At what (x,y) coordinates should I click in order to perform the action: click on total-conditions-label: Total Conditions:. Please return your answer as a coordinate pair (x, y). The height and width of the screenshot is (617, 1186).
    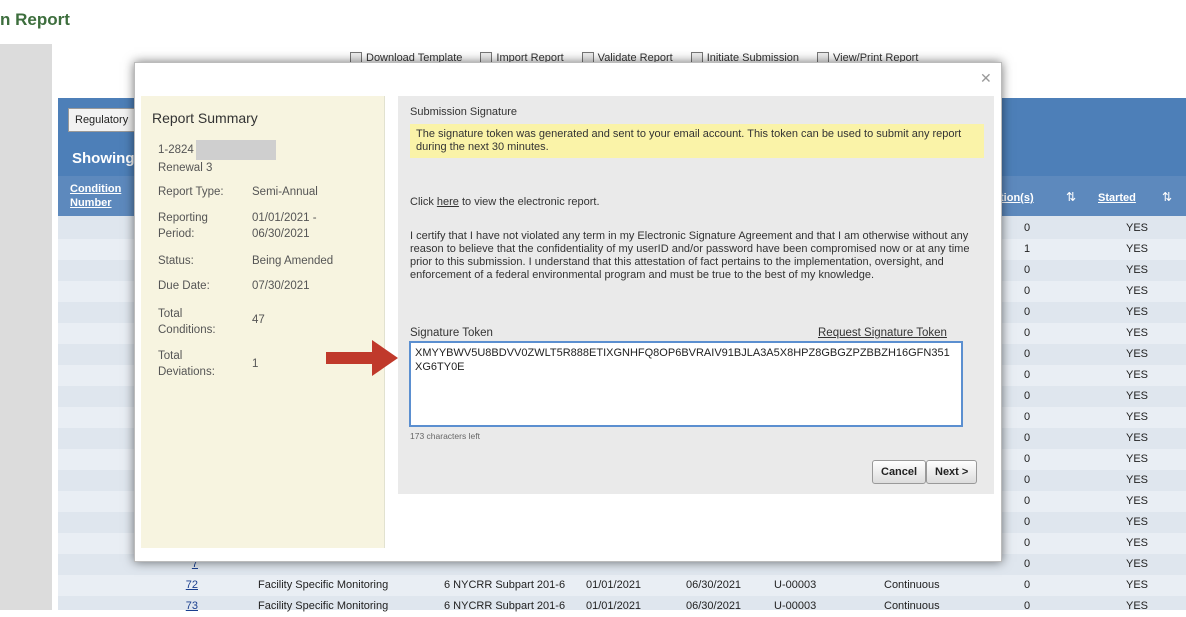
    Looking at the image, I should click on (187, 322).